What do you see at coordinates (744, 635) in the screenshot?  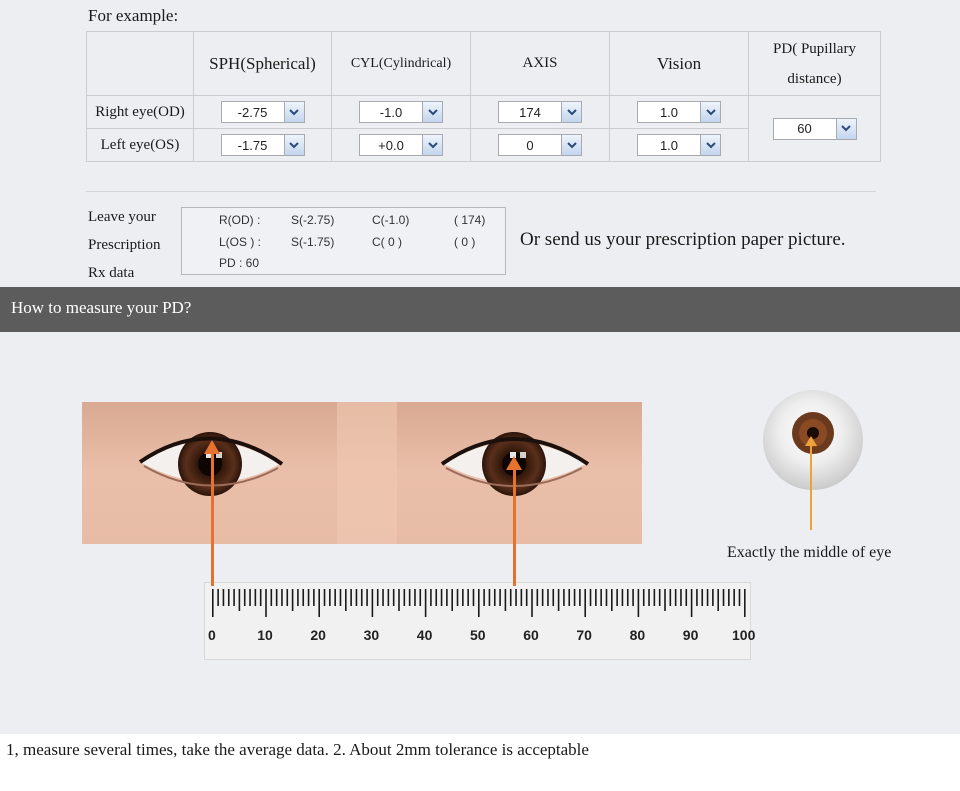 I see `ruler-label: 100` at bounding box center [744, 635].